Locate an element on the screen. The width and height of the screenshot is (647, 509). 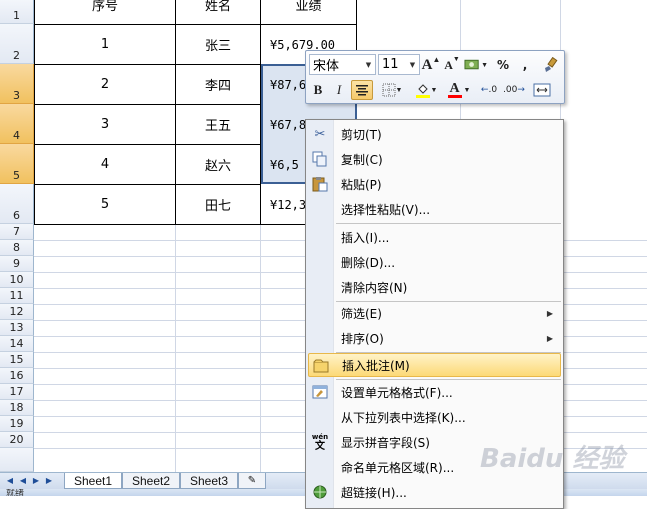
watermark: Baidu 经验 is located at coordinates (552, 459).